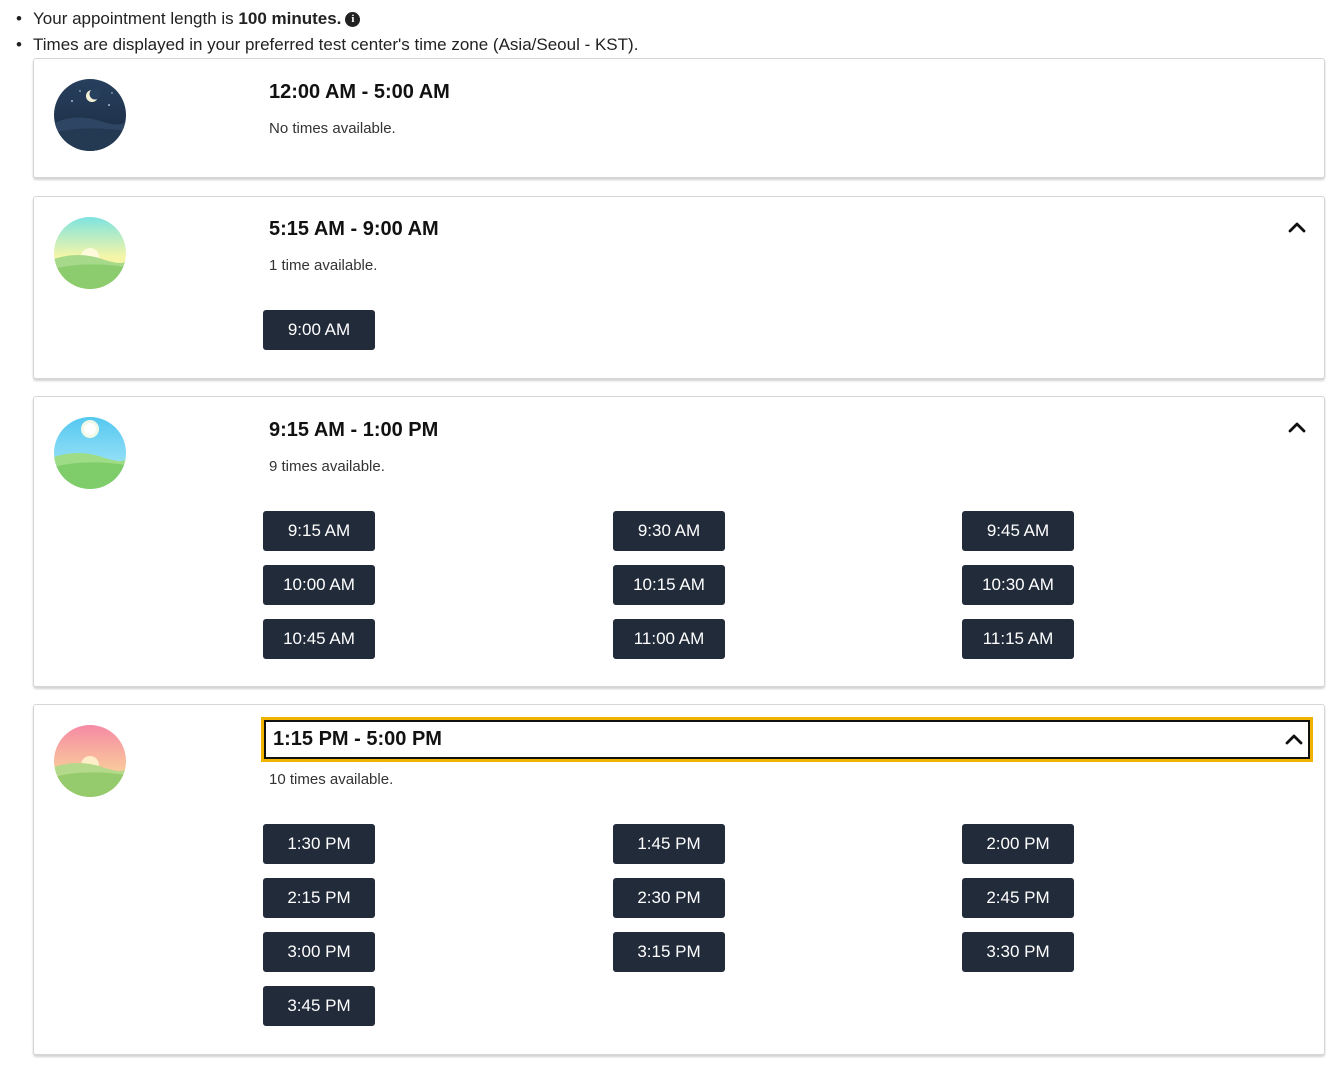 The image size is (1332, 1073). What do you see at coordinates (1018, 585) in the screenshot?
I see `time-slot-button: 10:30 AM` at bounding box center [1018, 585].